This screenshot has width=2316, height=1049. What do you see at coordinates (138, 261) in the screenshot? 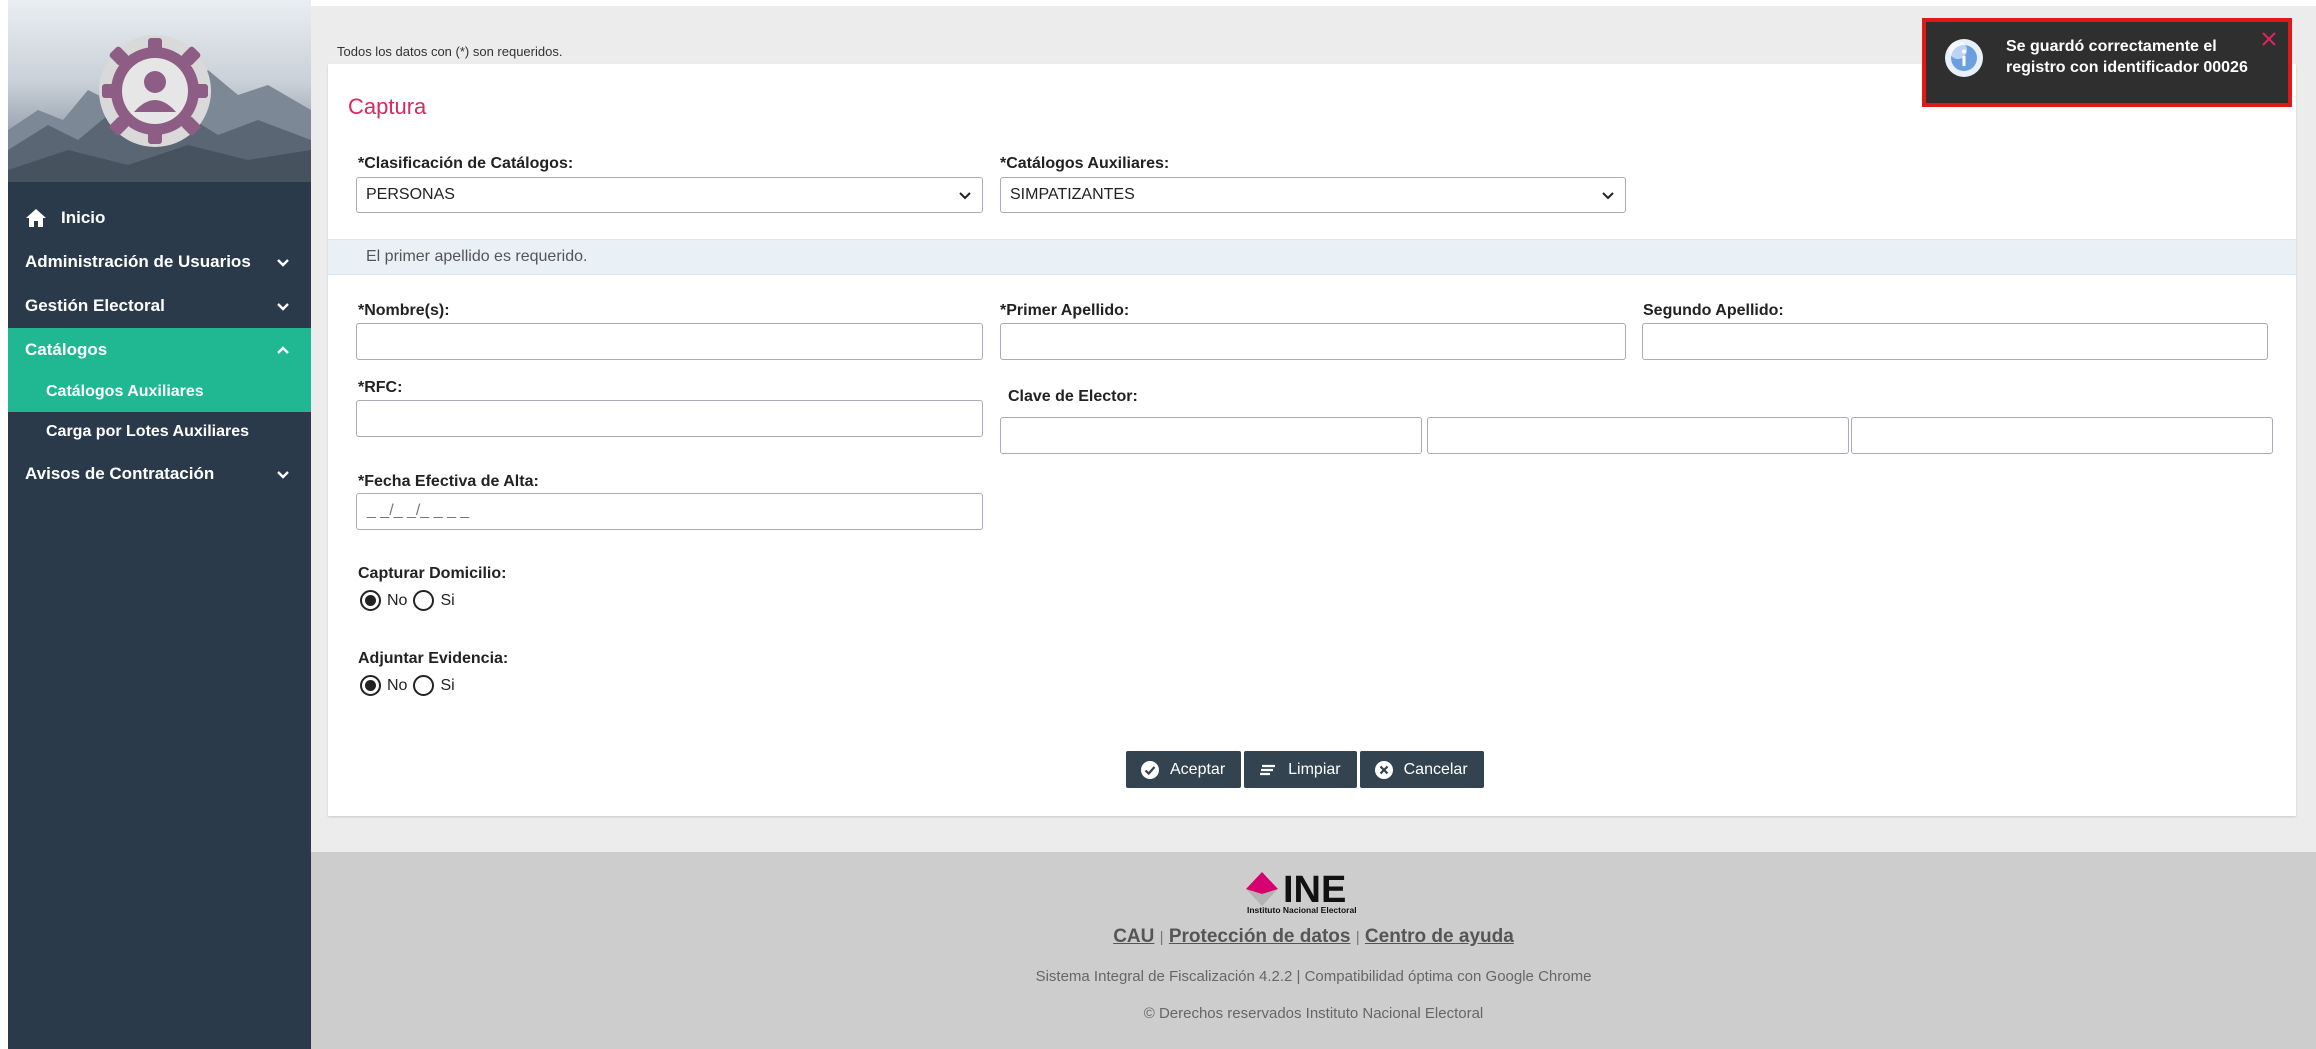
I see `sidebar-item-label: Administración de Usuarios` at bounding box center [138, 261].